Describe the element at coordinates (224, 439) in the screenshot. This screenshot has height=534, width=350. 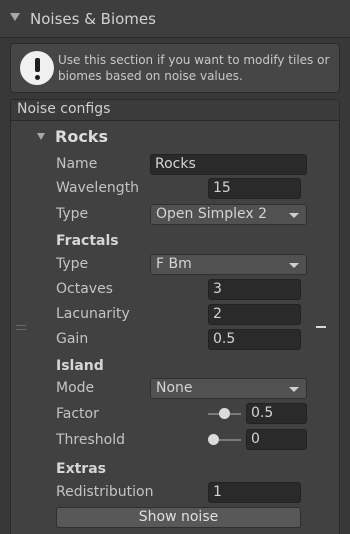
I see `threshold-slider` at that location.